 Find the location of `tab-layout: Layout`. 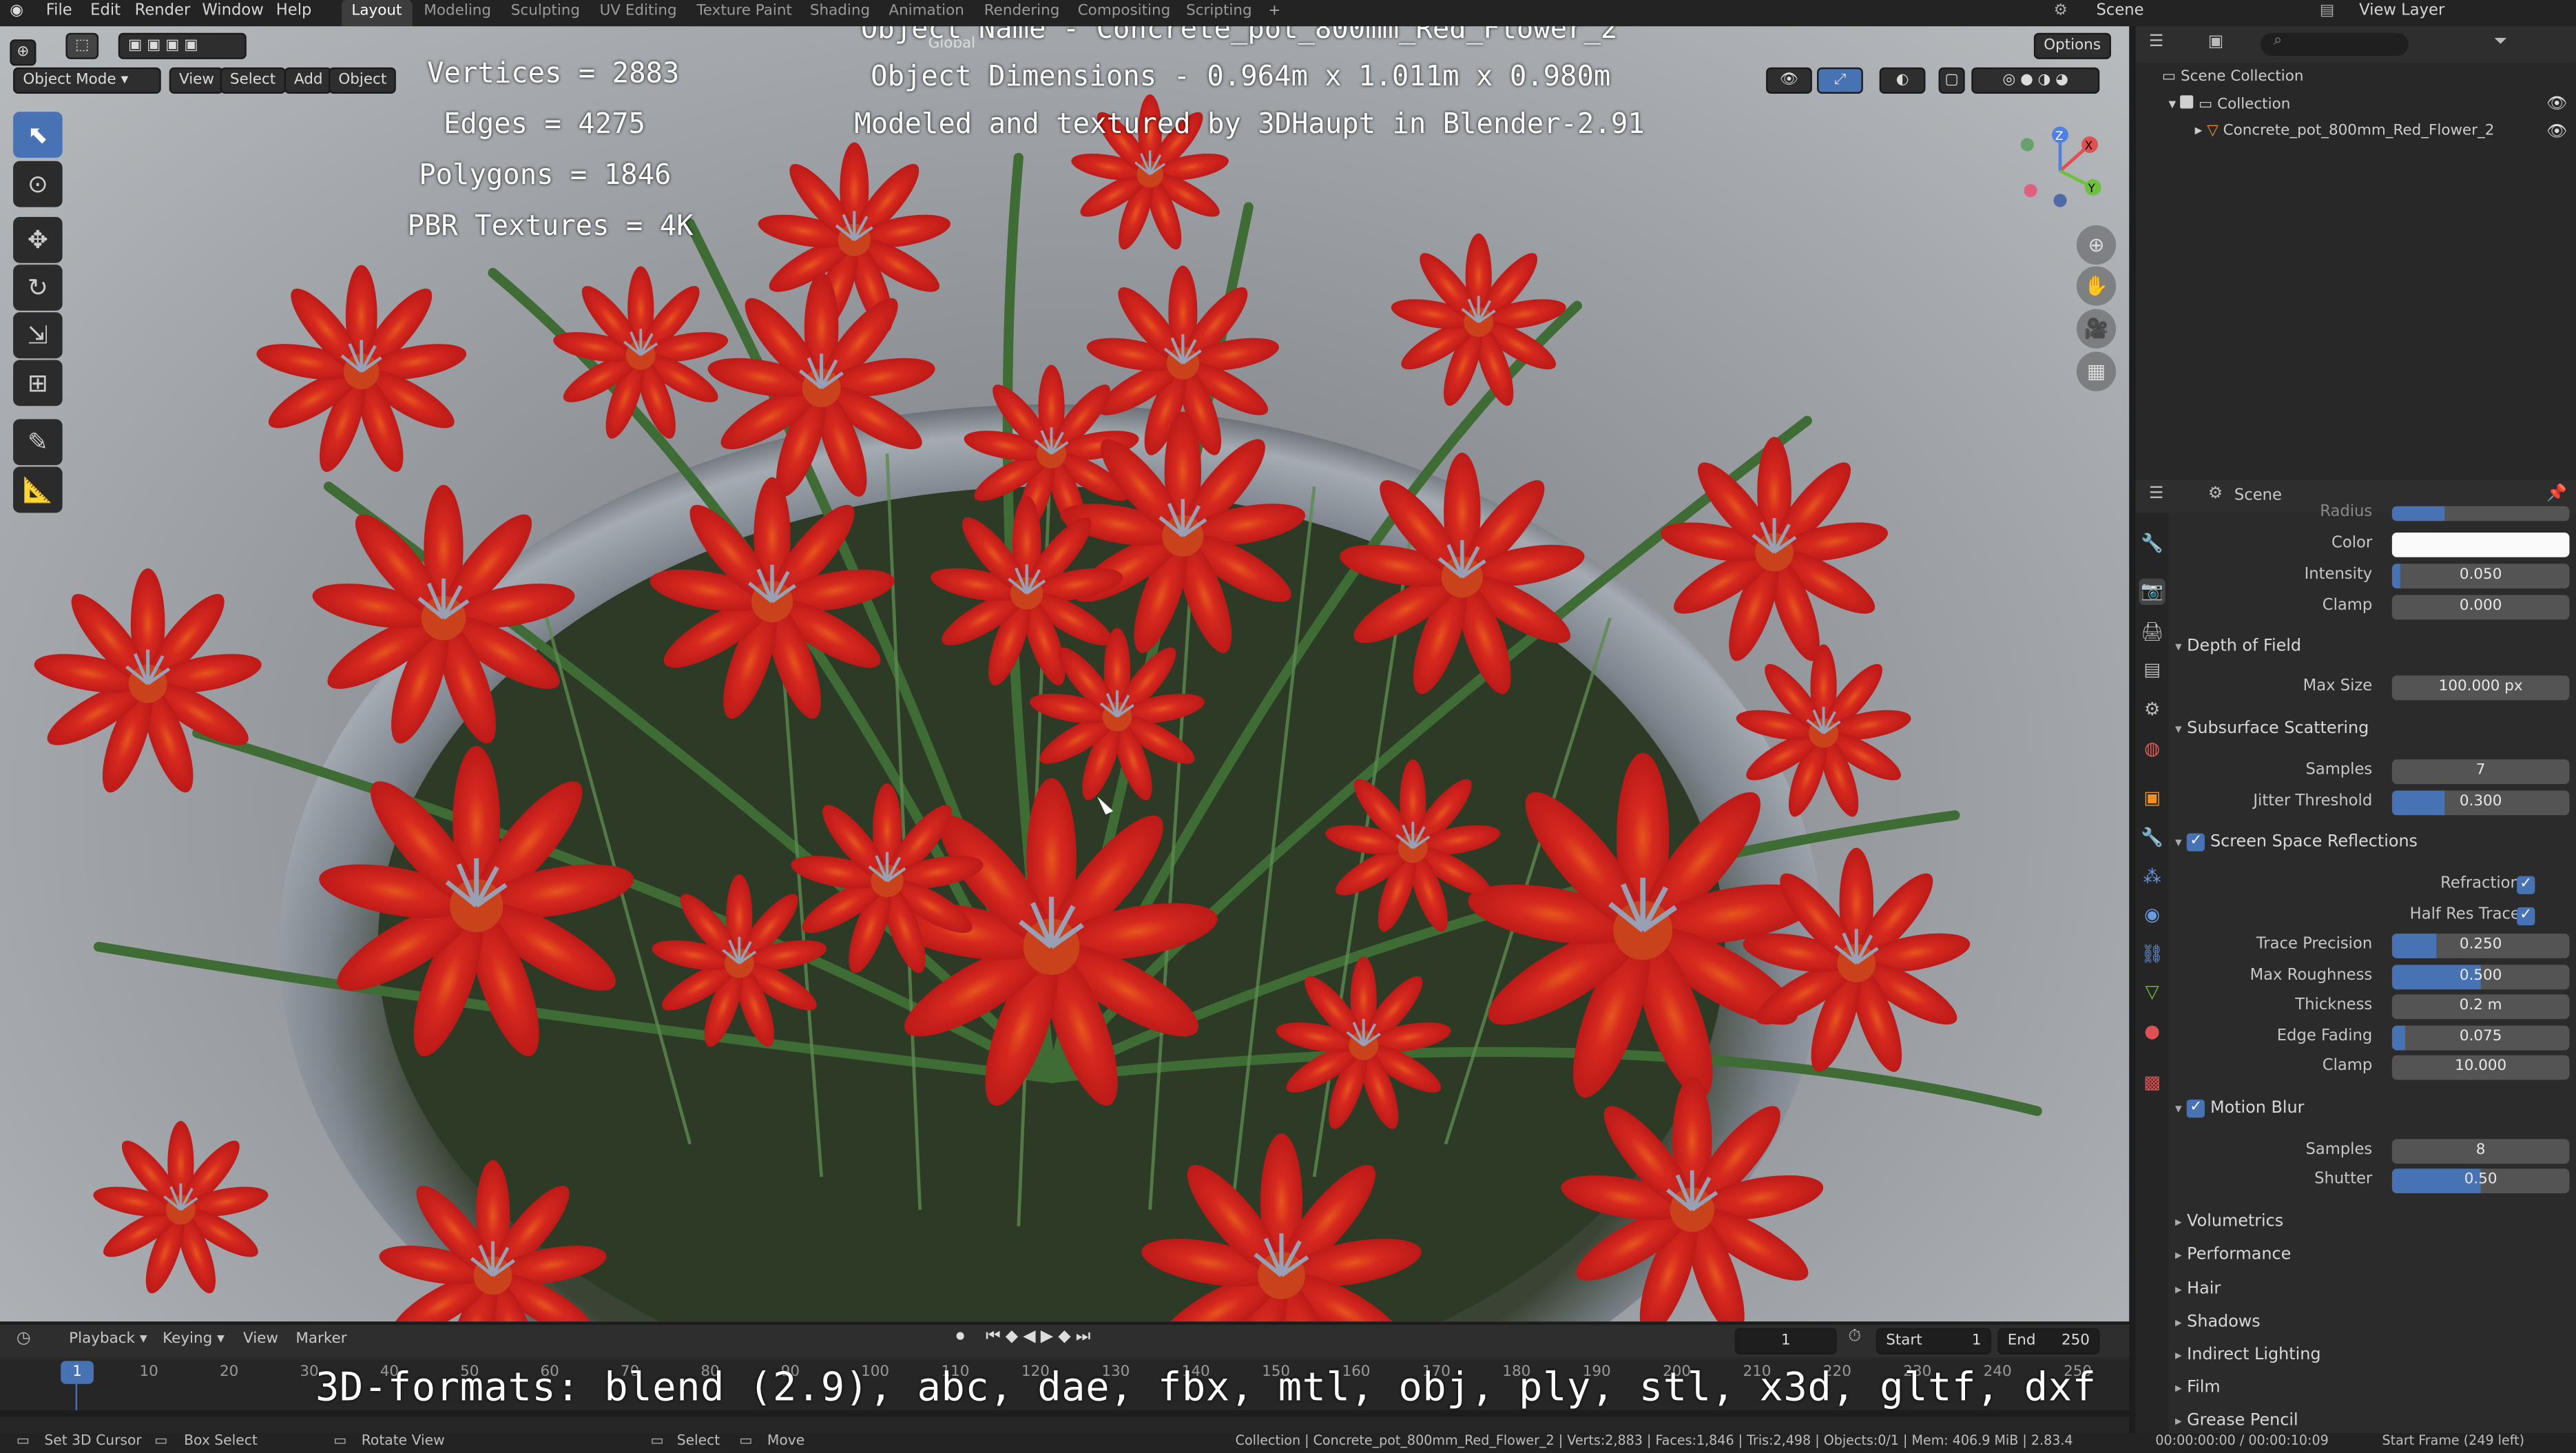

tab-layout: Layout is located at coordinates (377, 13).